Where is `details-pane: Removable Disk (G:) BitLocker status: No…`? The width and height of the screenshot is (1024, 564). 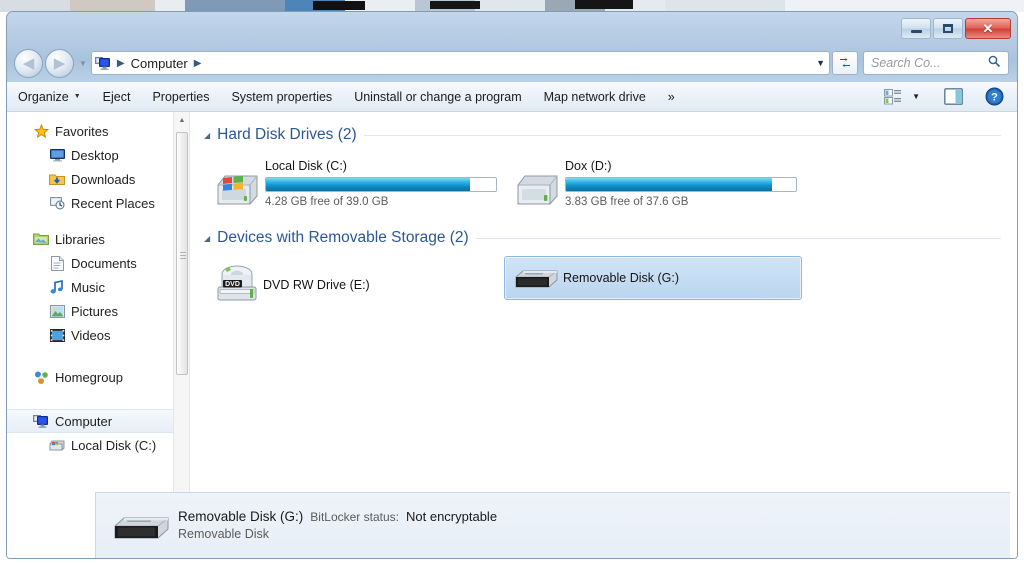 details-pane: Removable Disk (G:) BitLocker status: No… is located at coordinates (552, 525).